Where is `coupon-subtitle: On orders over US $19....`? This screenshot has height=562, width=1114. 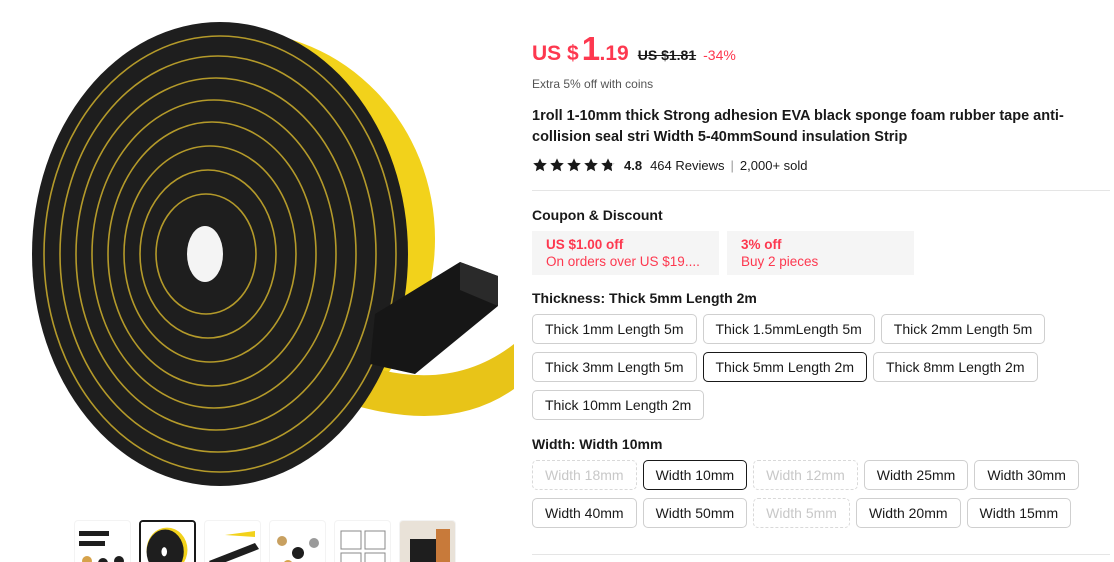 coupon-subtitle: On orders over US $19.... is located at coordinates (623, 261).